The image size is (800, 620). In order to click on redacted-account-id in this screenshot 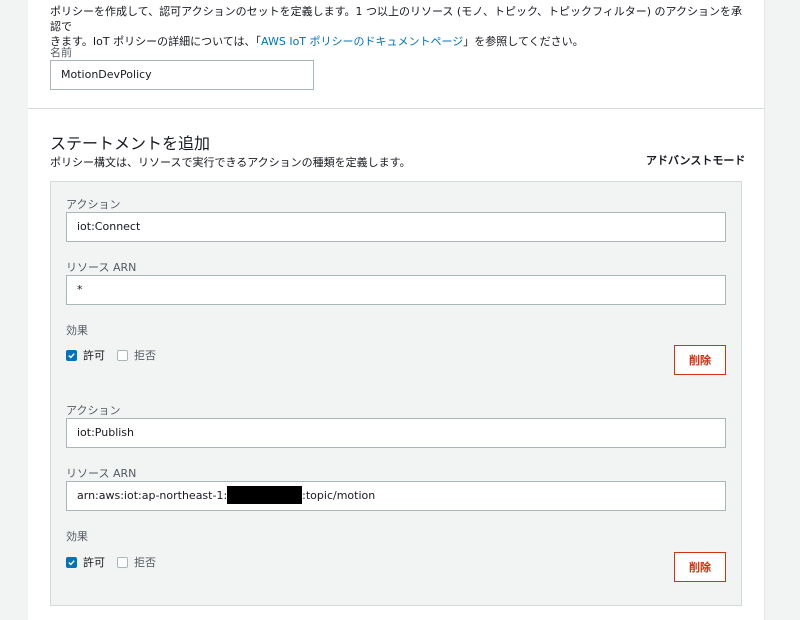, I will do `click(265, 495)`.